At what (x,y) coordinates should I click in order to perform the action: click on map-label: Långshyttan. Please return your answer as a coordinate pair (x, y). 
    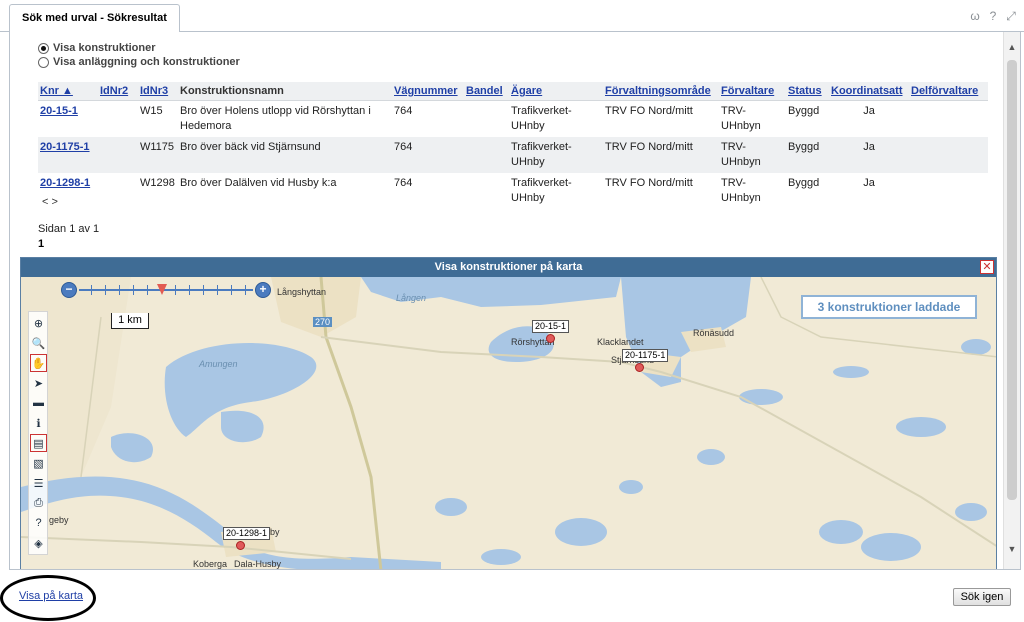
    Looking at the image, I should click on (302, 292).